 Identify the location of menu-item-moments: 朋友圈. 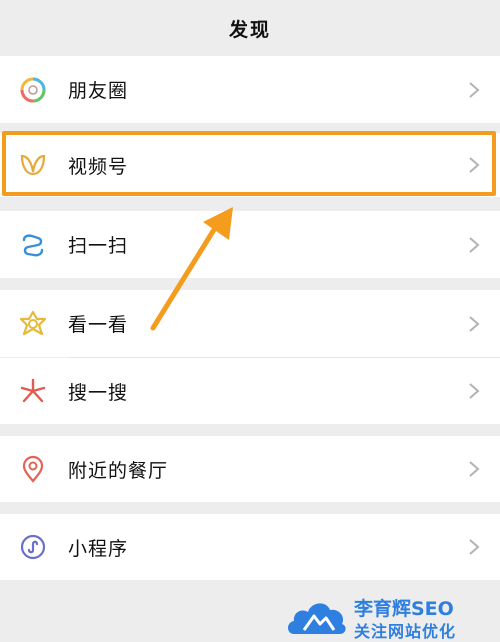
(250, 89).